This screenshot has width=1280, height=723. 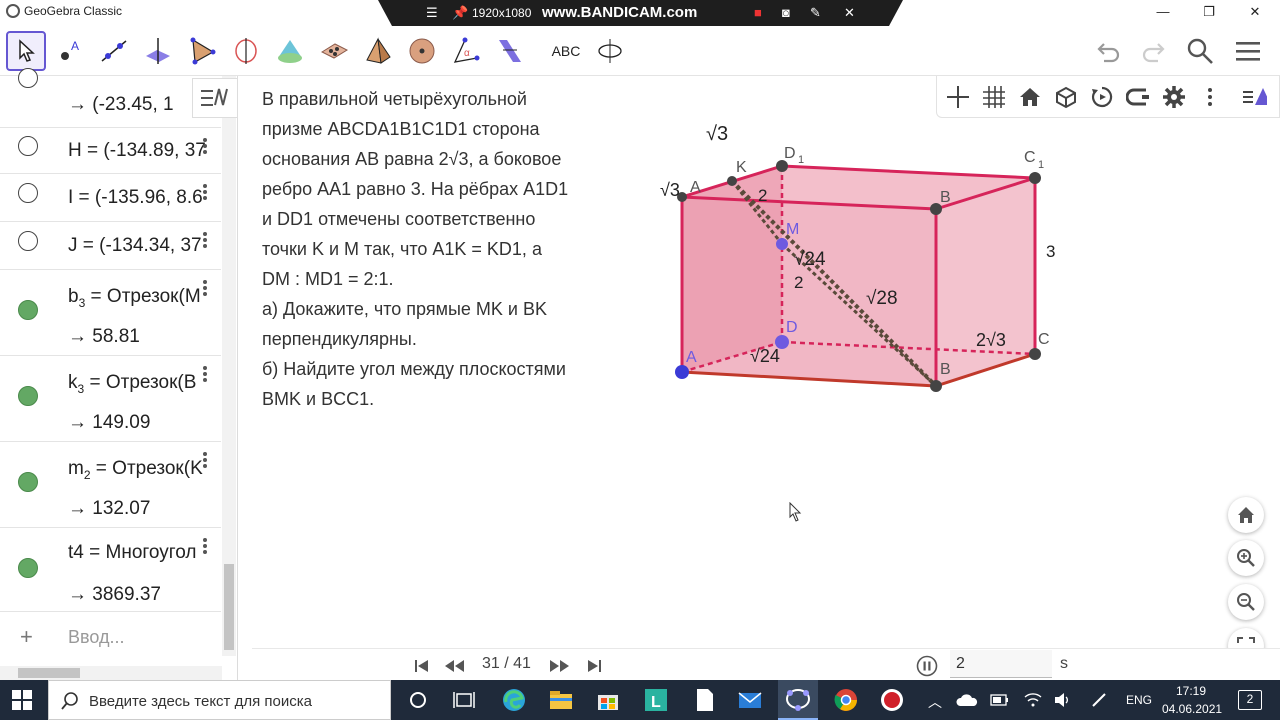 What do you see at coordinates (758, 12) in the screenshot?
I see `record-stop-icon: ■` at bounding box center [758, 12].